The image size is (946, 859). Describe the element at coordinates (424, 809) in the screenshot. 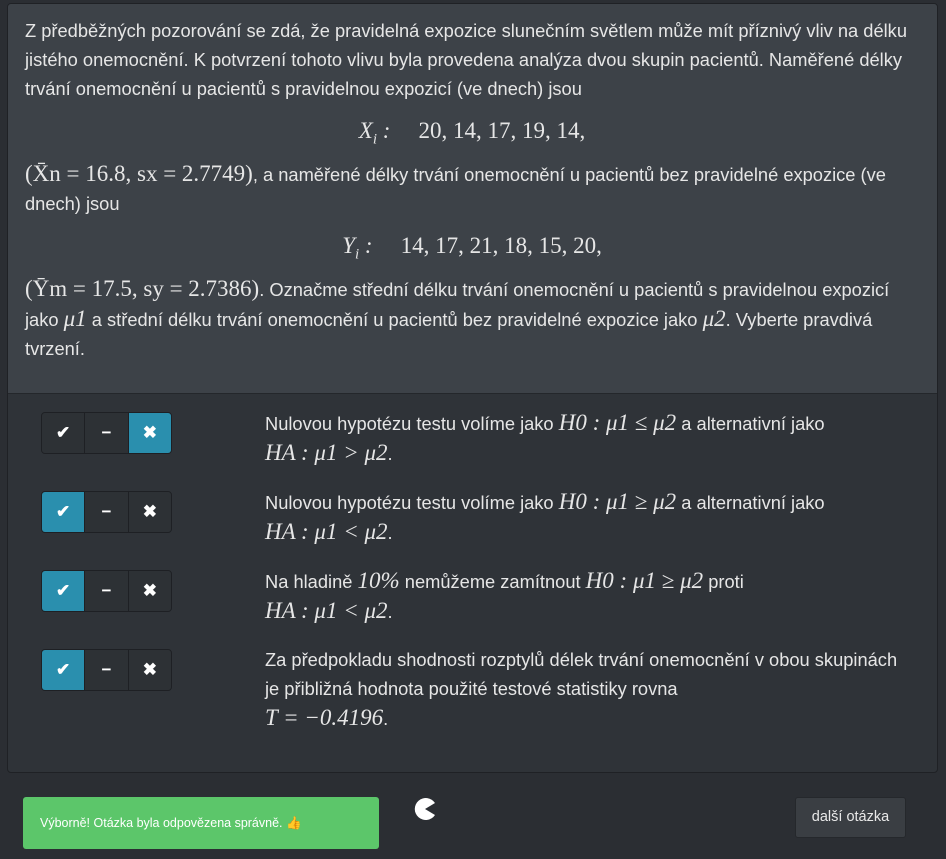

I see `pacman-icon` at that location.